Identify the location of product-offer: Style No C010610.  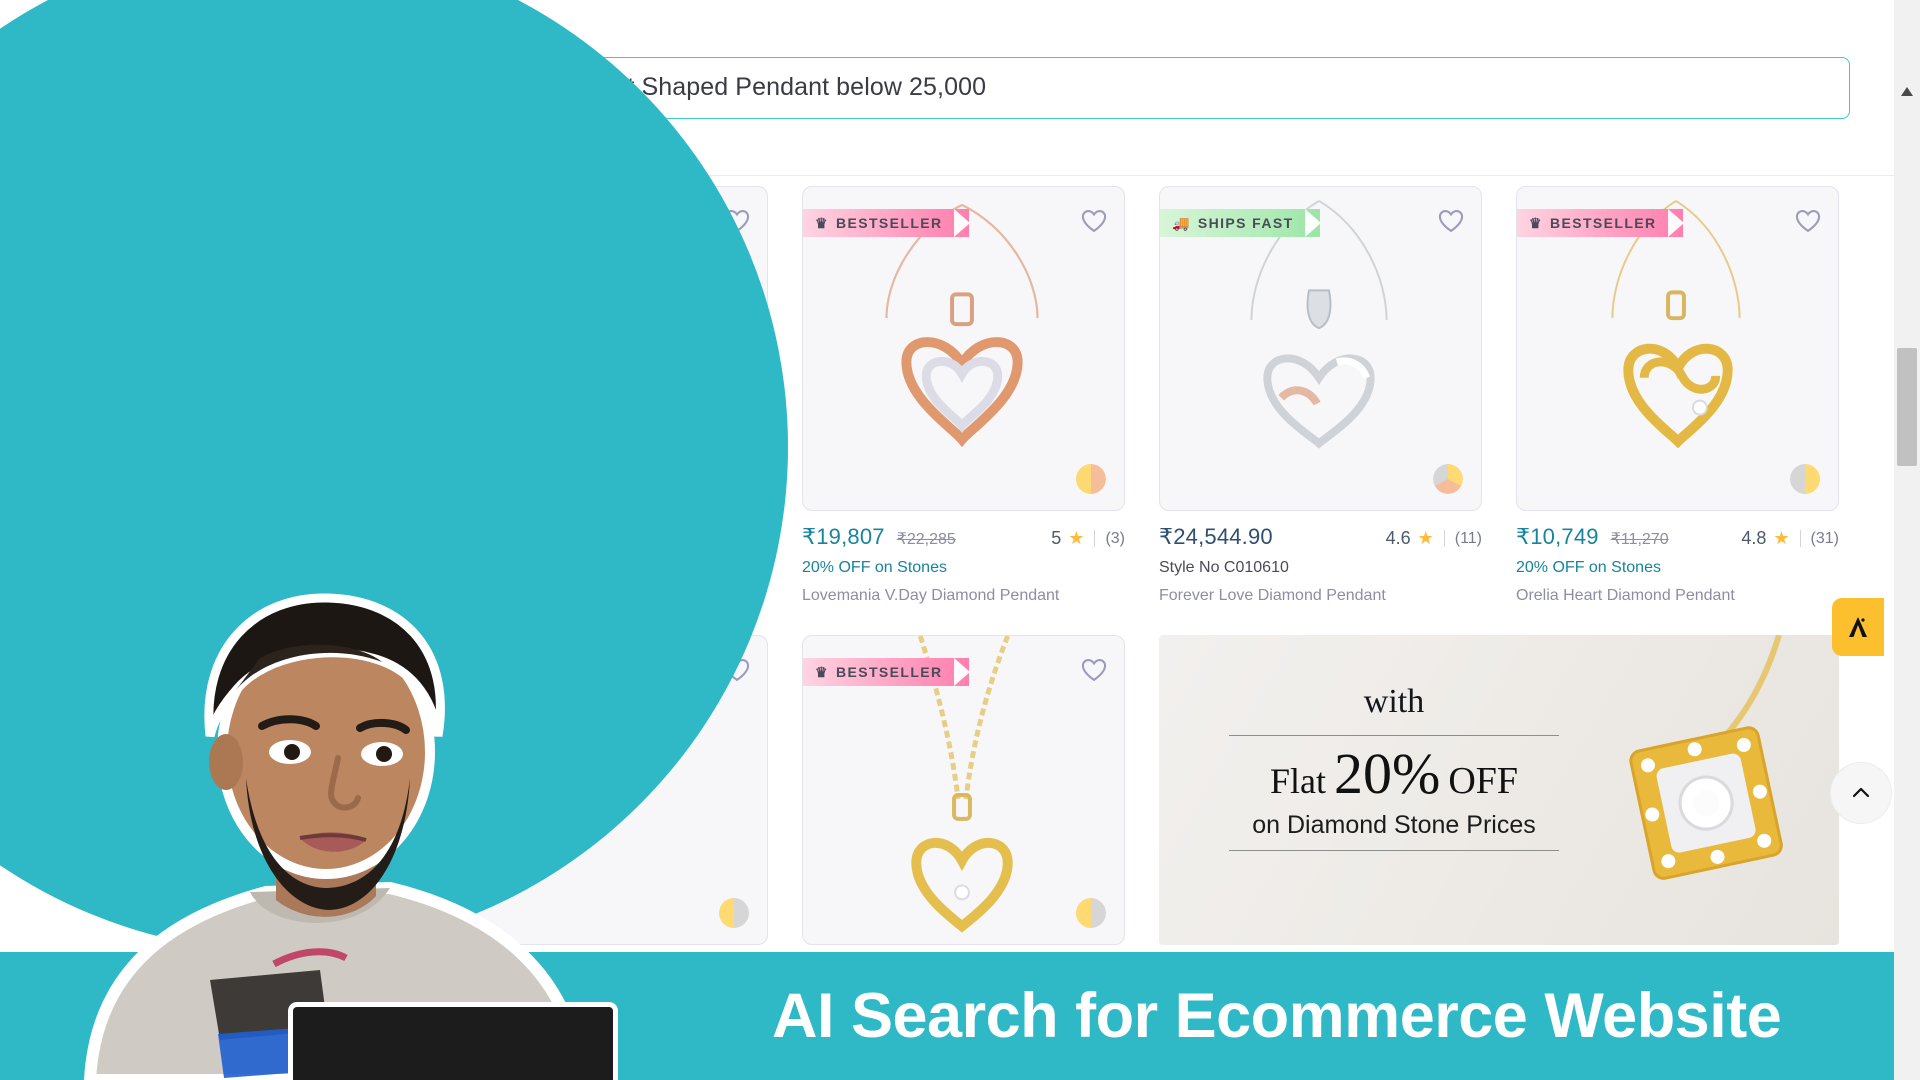
(1224, 567).